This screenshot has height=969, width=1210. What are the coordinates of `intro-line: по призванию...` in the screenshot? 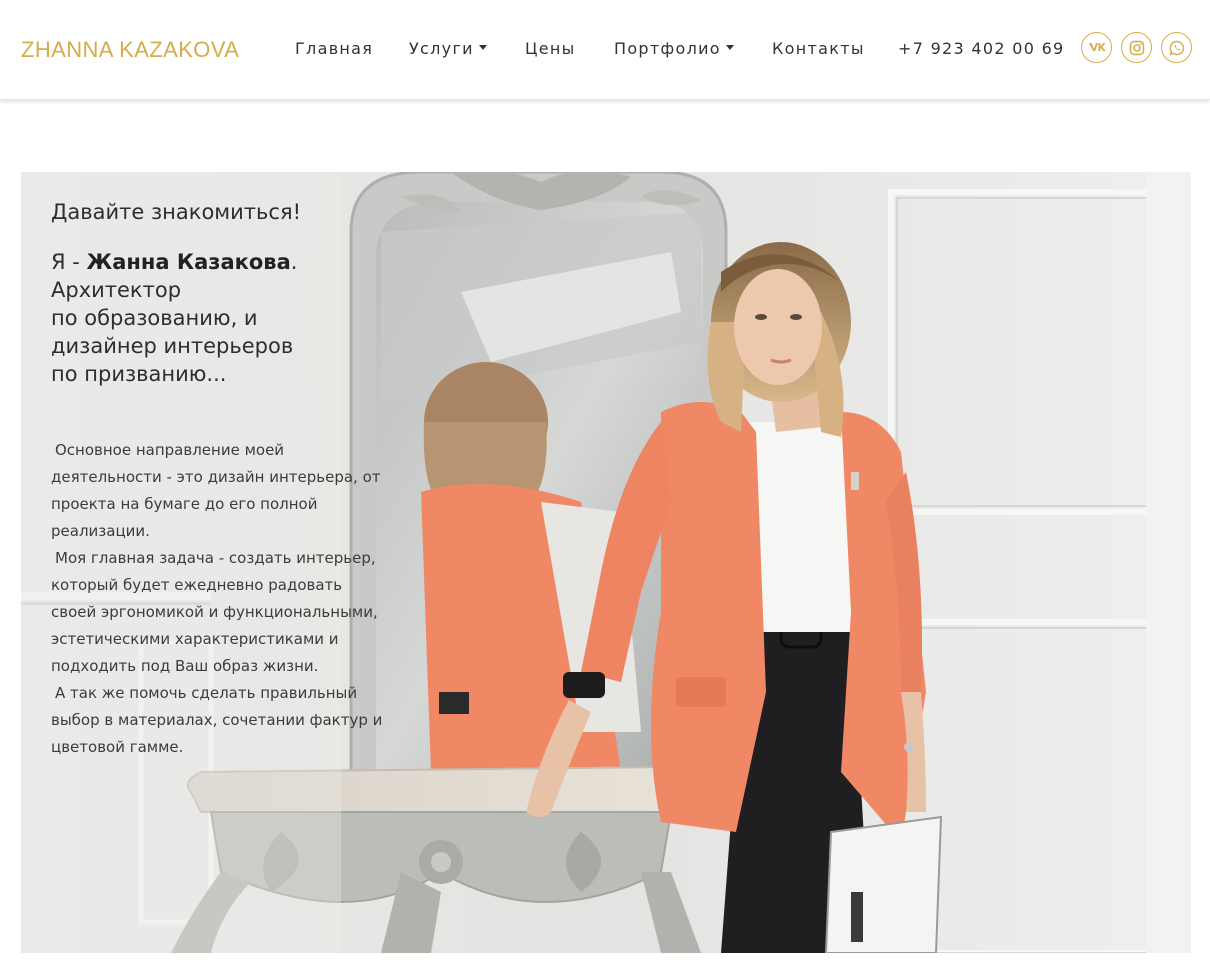 It's located at (139, 374).